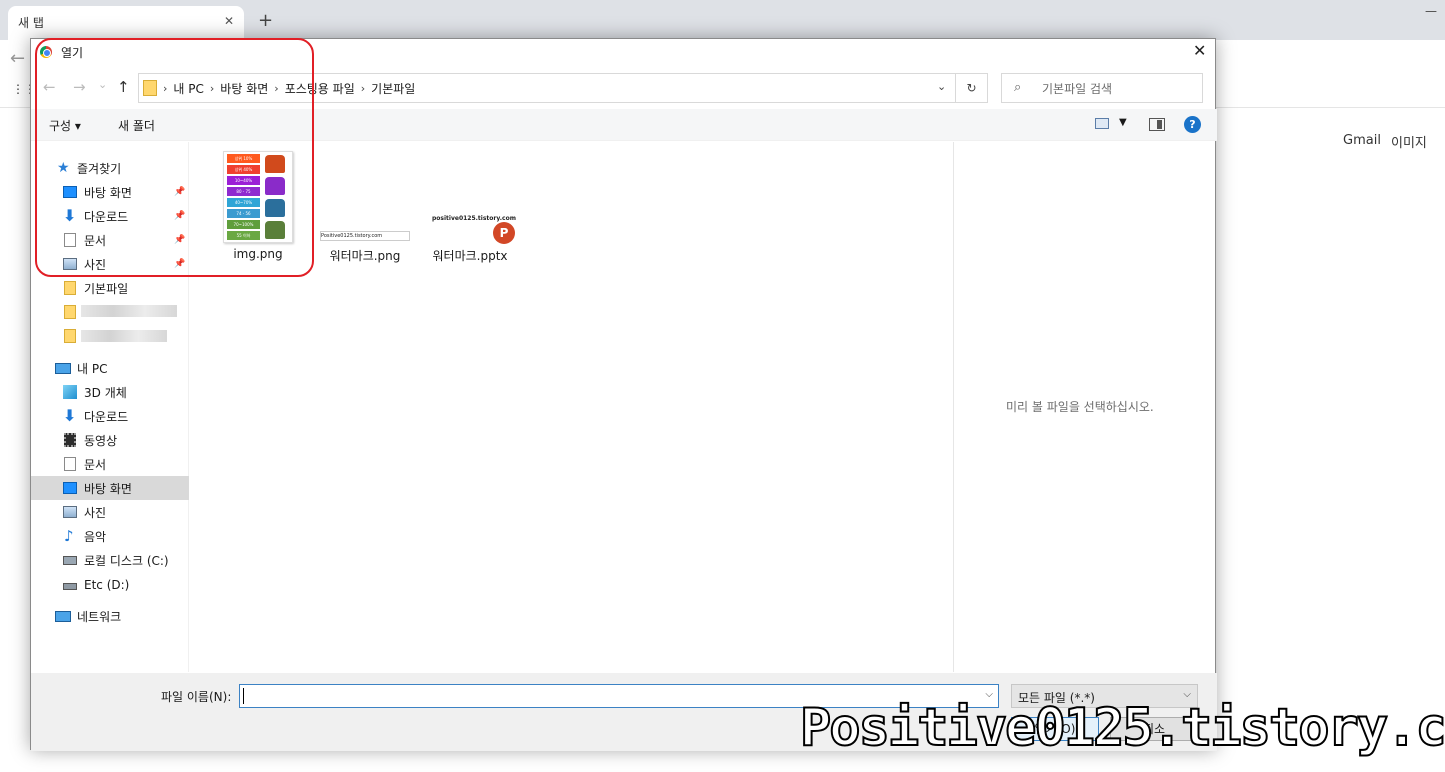  I want to click on tab-close-icon: ✕, so click(229, 21).